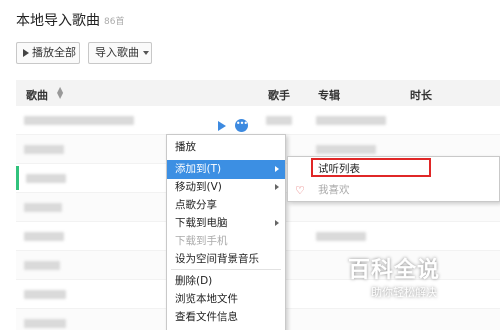  What do you see at coordinates (393, 190) in the screenshot?
I see `submenu-item-favorites: ♡ 我喜欢` at bounding box center [393, 190].